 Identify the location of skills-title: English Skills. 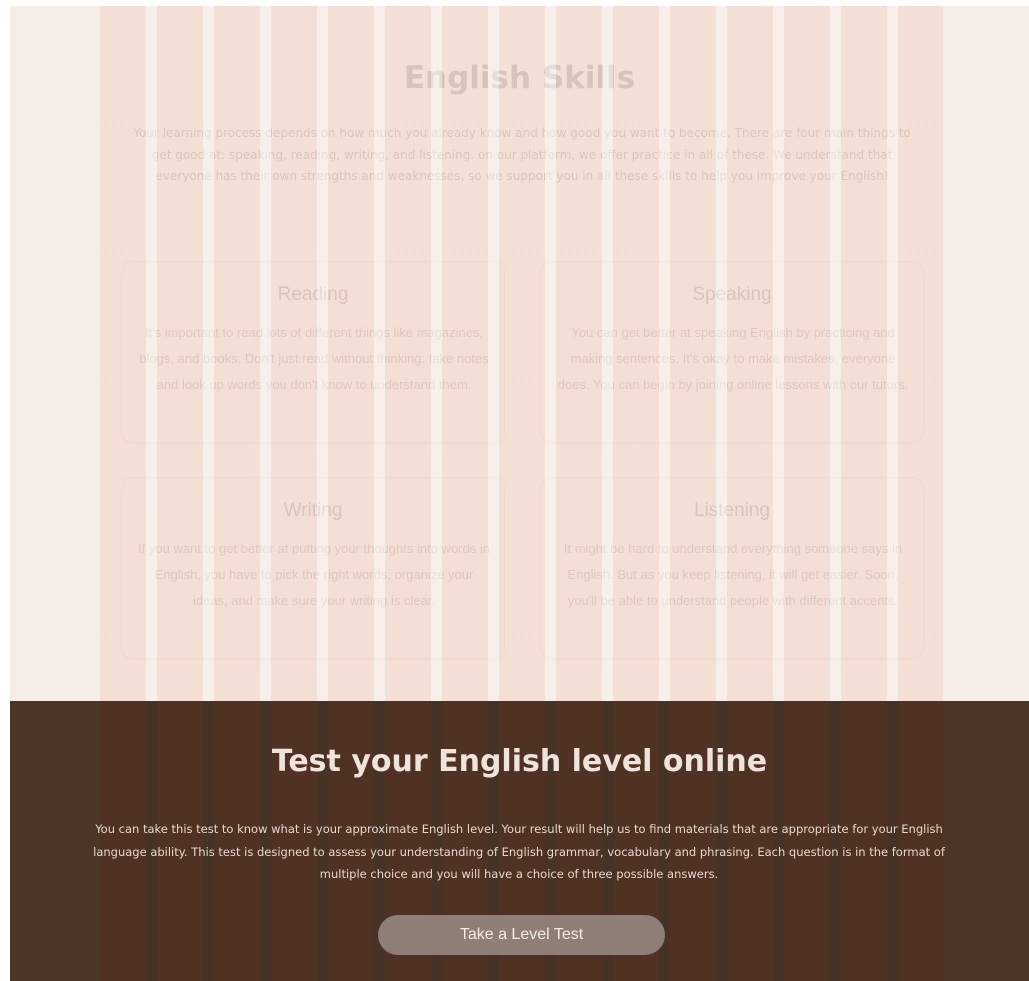
(519, 78).